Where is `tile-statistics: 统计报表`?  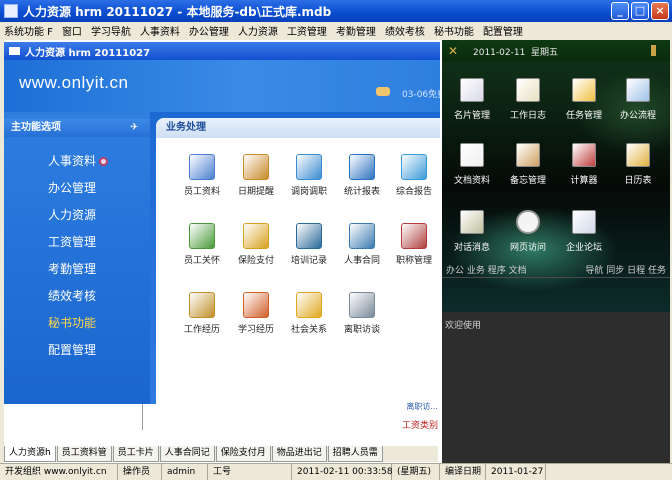 tile-statistics: 统计报表 is located at coordinates (362, 182).